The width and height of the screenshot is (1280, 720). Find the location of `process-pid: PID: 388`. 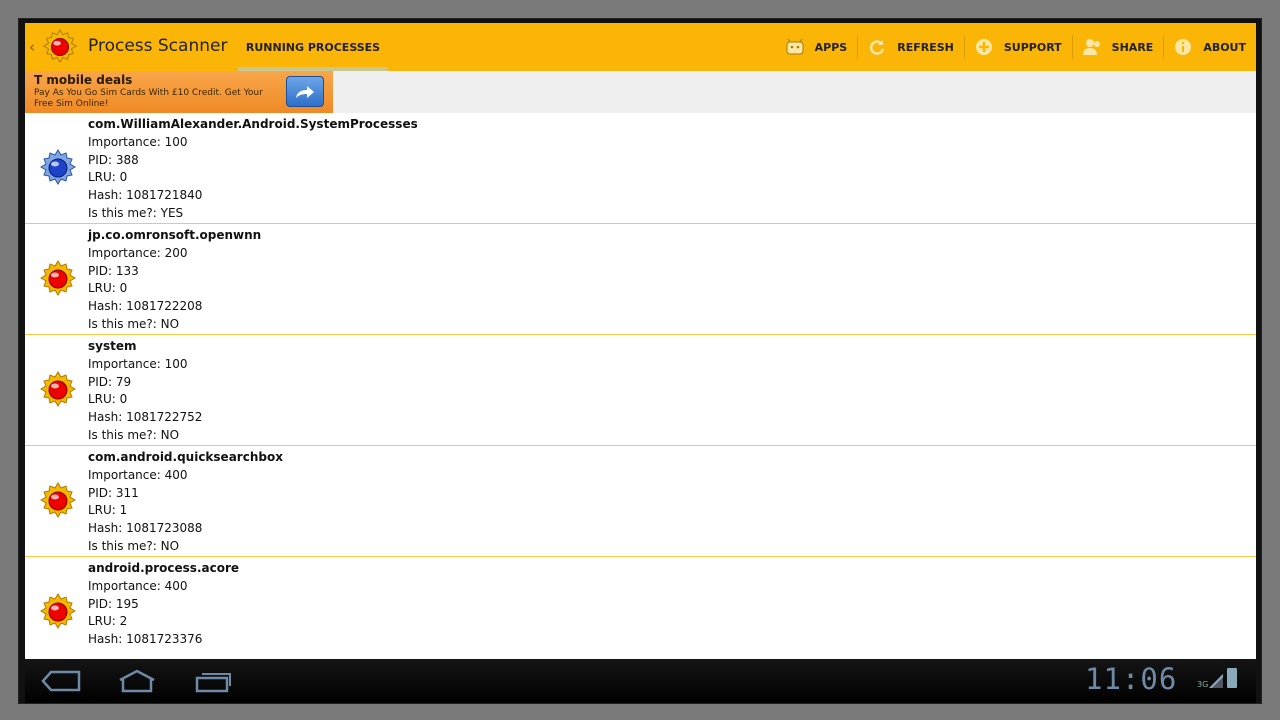

process-pid: PID: 388 is located at coordinates (113, 159).